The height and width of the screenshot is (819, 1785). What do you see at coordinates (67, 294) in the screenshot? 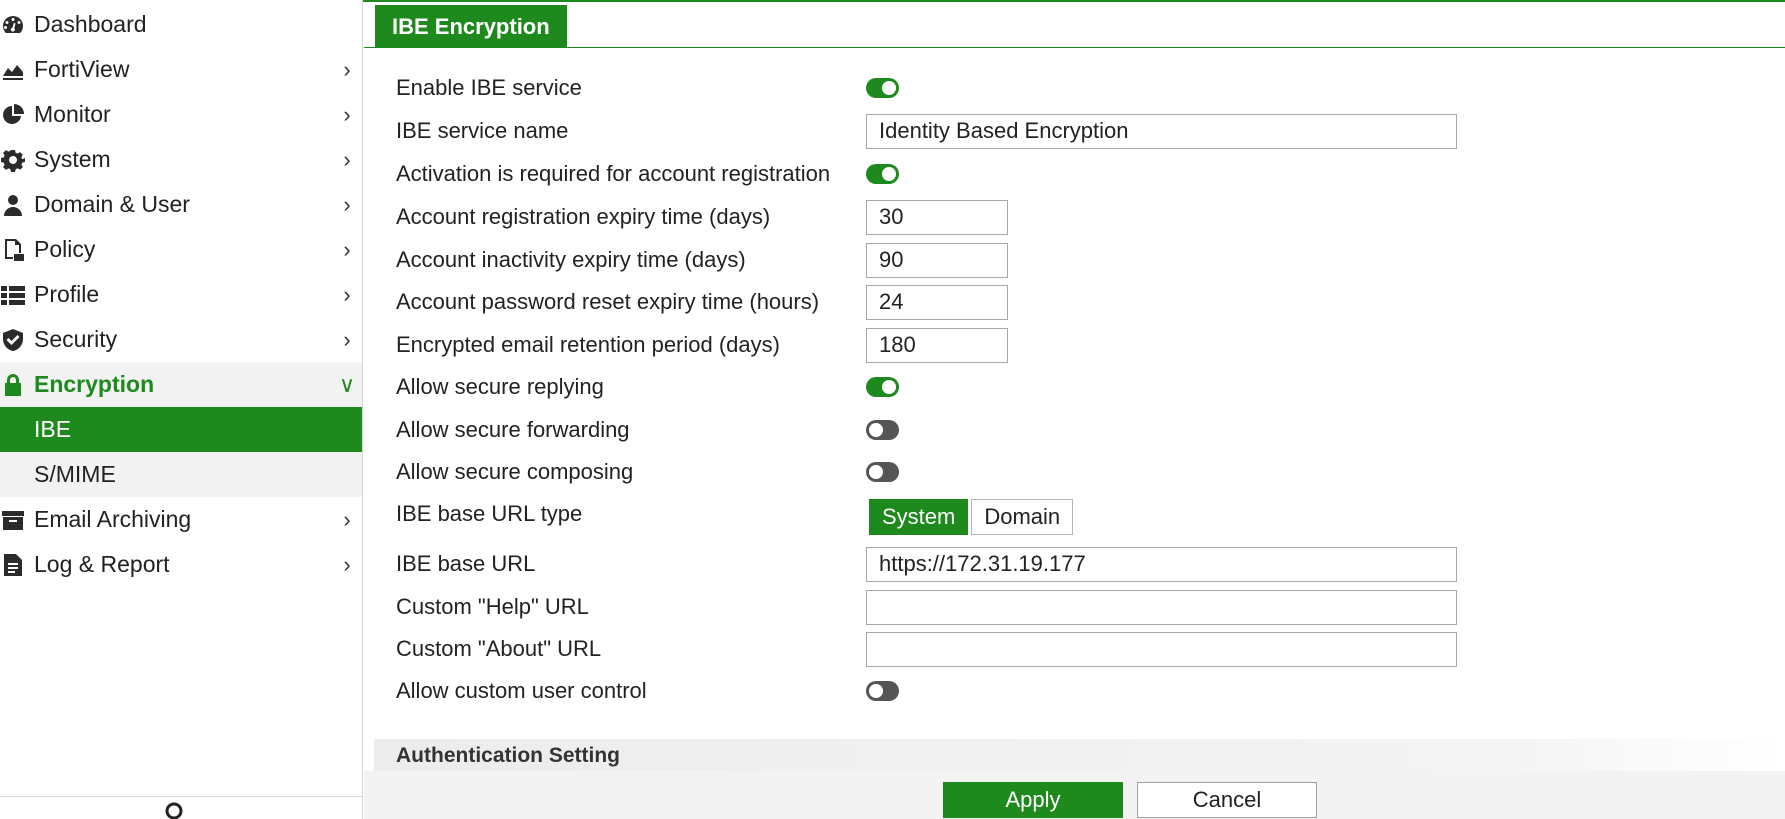
I see `sidebar-item-label: Profile` at bounding box center [67, 294].